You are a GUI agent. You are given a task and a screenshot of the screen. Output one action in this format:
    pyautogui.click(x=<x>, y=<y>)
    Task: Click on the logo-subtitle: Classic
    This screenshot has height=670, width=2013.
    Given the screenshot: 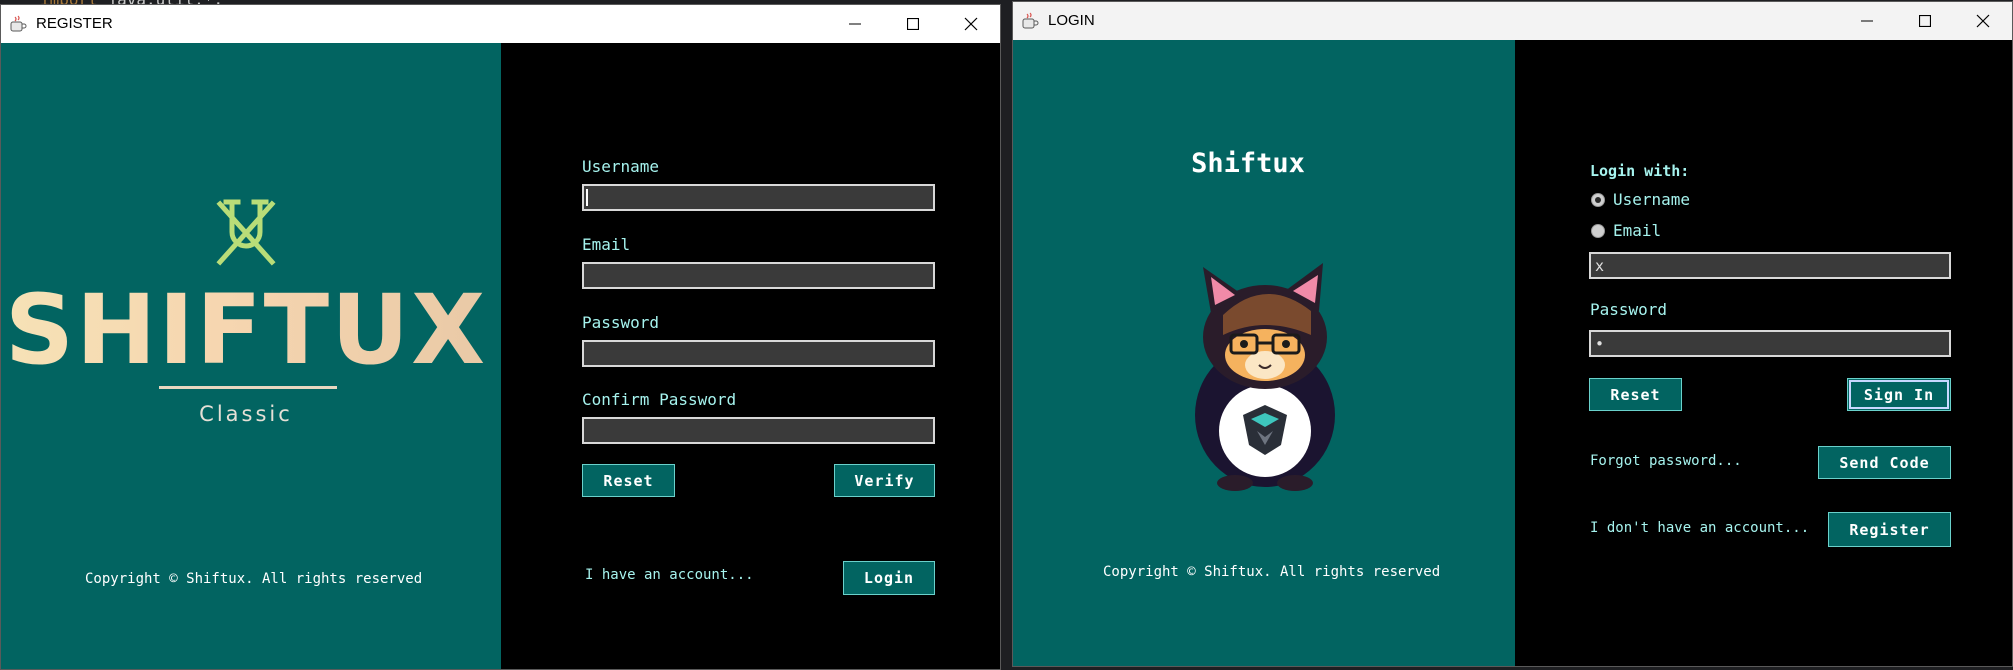 What is the action you would take?
    pyautogui.click(x=246, y=414)
    